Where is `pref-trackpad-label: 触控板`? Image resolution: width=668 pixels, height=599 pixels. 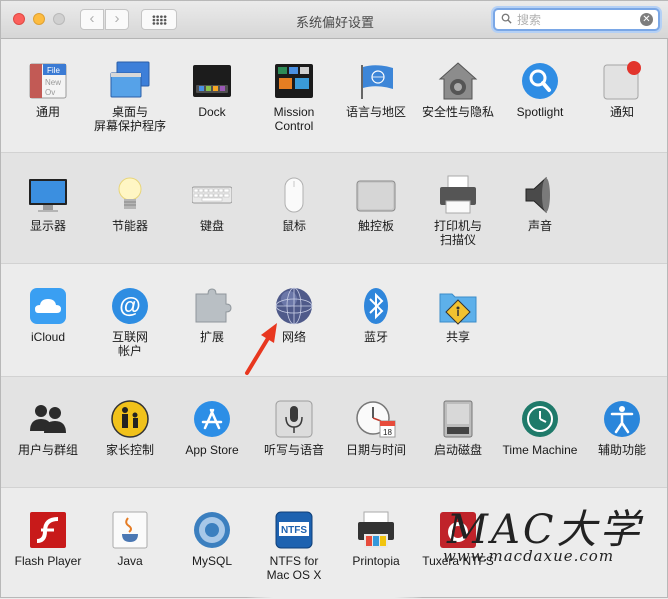 pref-trackpad-label: 触控板 is located at coordinates (375, 226).